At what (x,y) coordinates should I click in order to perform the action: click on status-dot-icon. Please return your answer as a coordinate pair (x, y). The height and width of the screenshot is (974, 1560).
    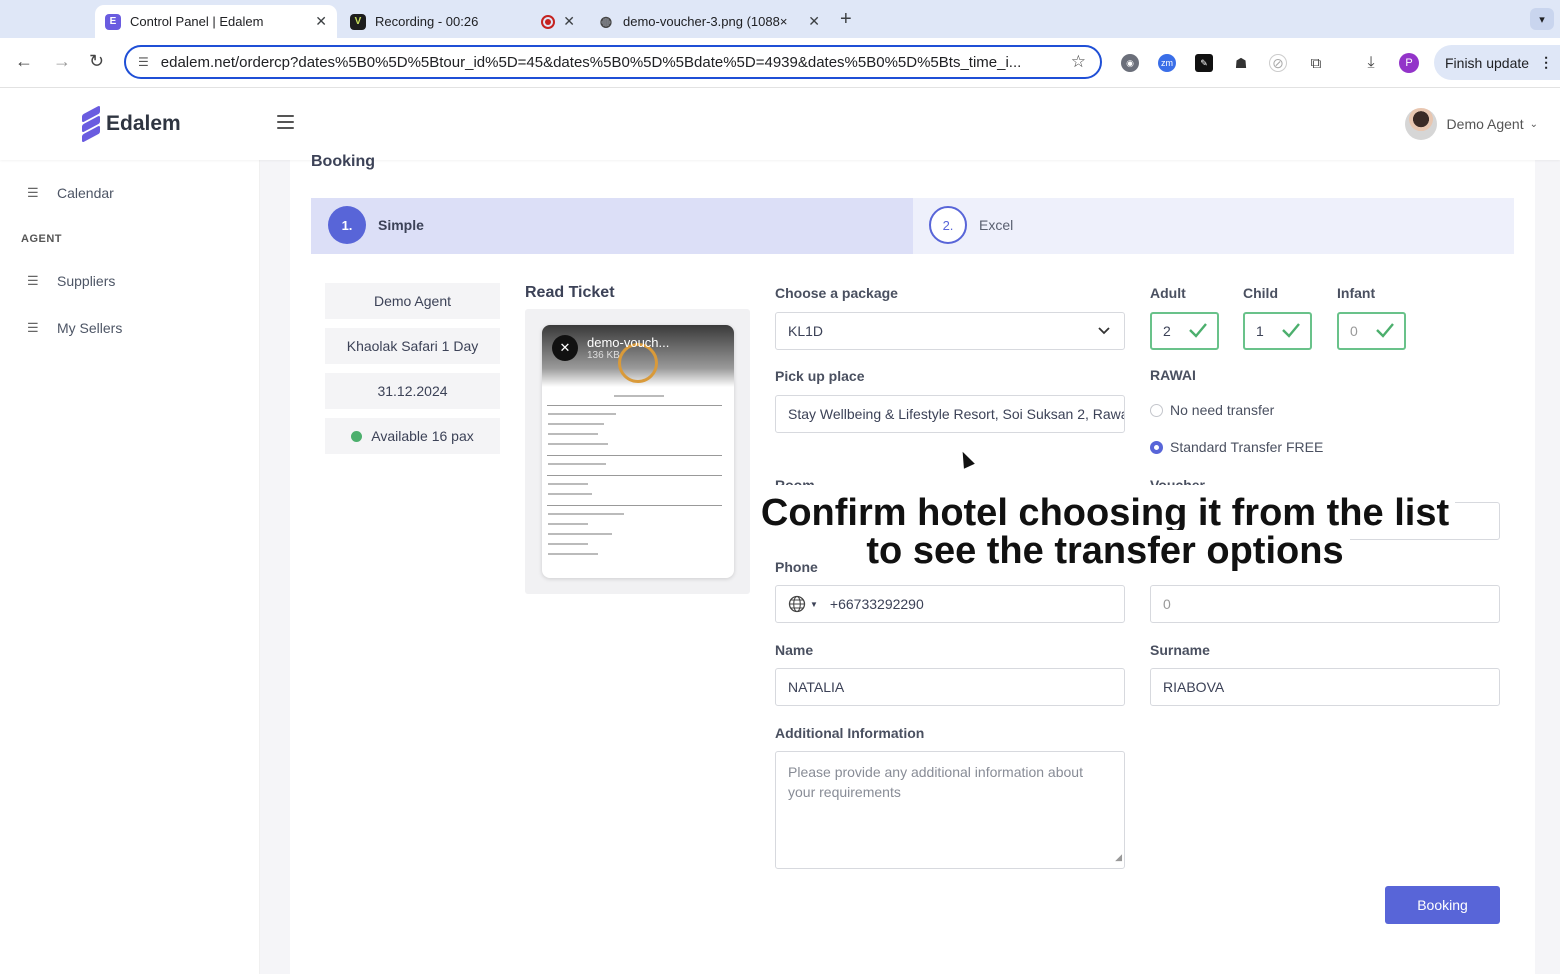
    Looking at the image, I should click on (357, 436).